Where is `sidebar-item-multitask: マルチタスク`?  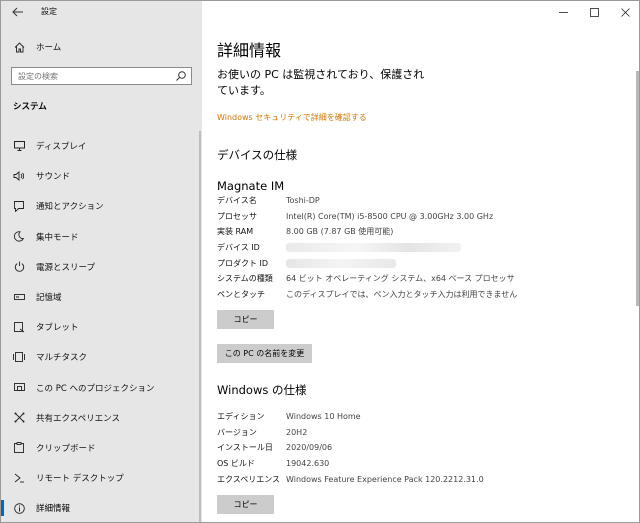
sidebar-item-multitask: マルチタスク is located at coordinates (101, 357).